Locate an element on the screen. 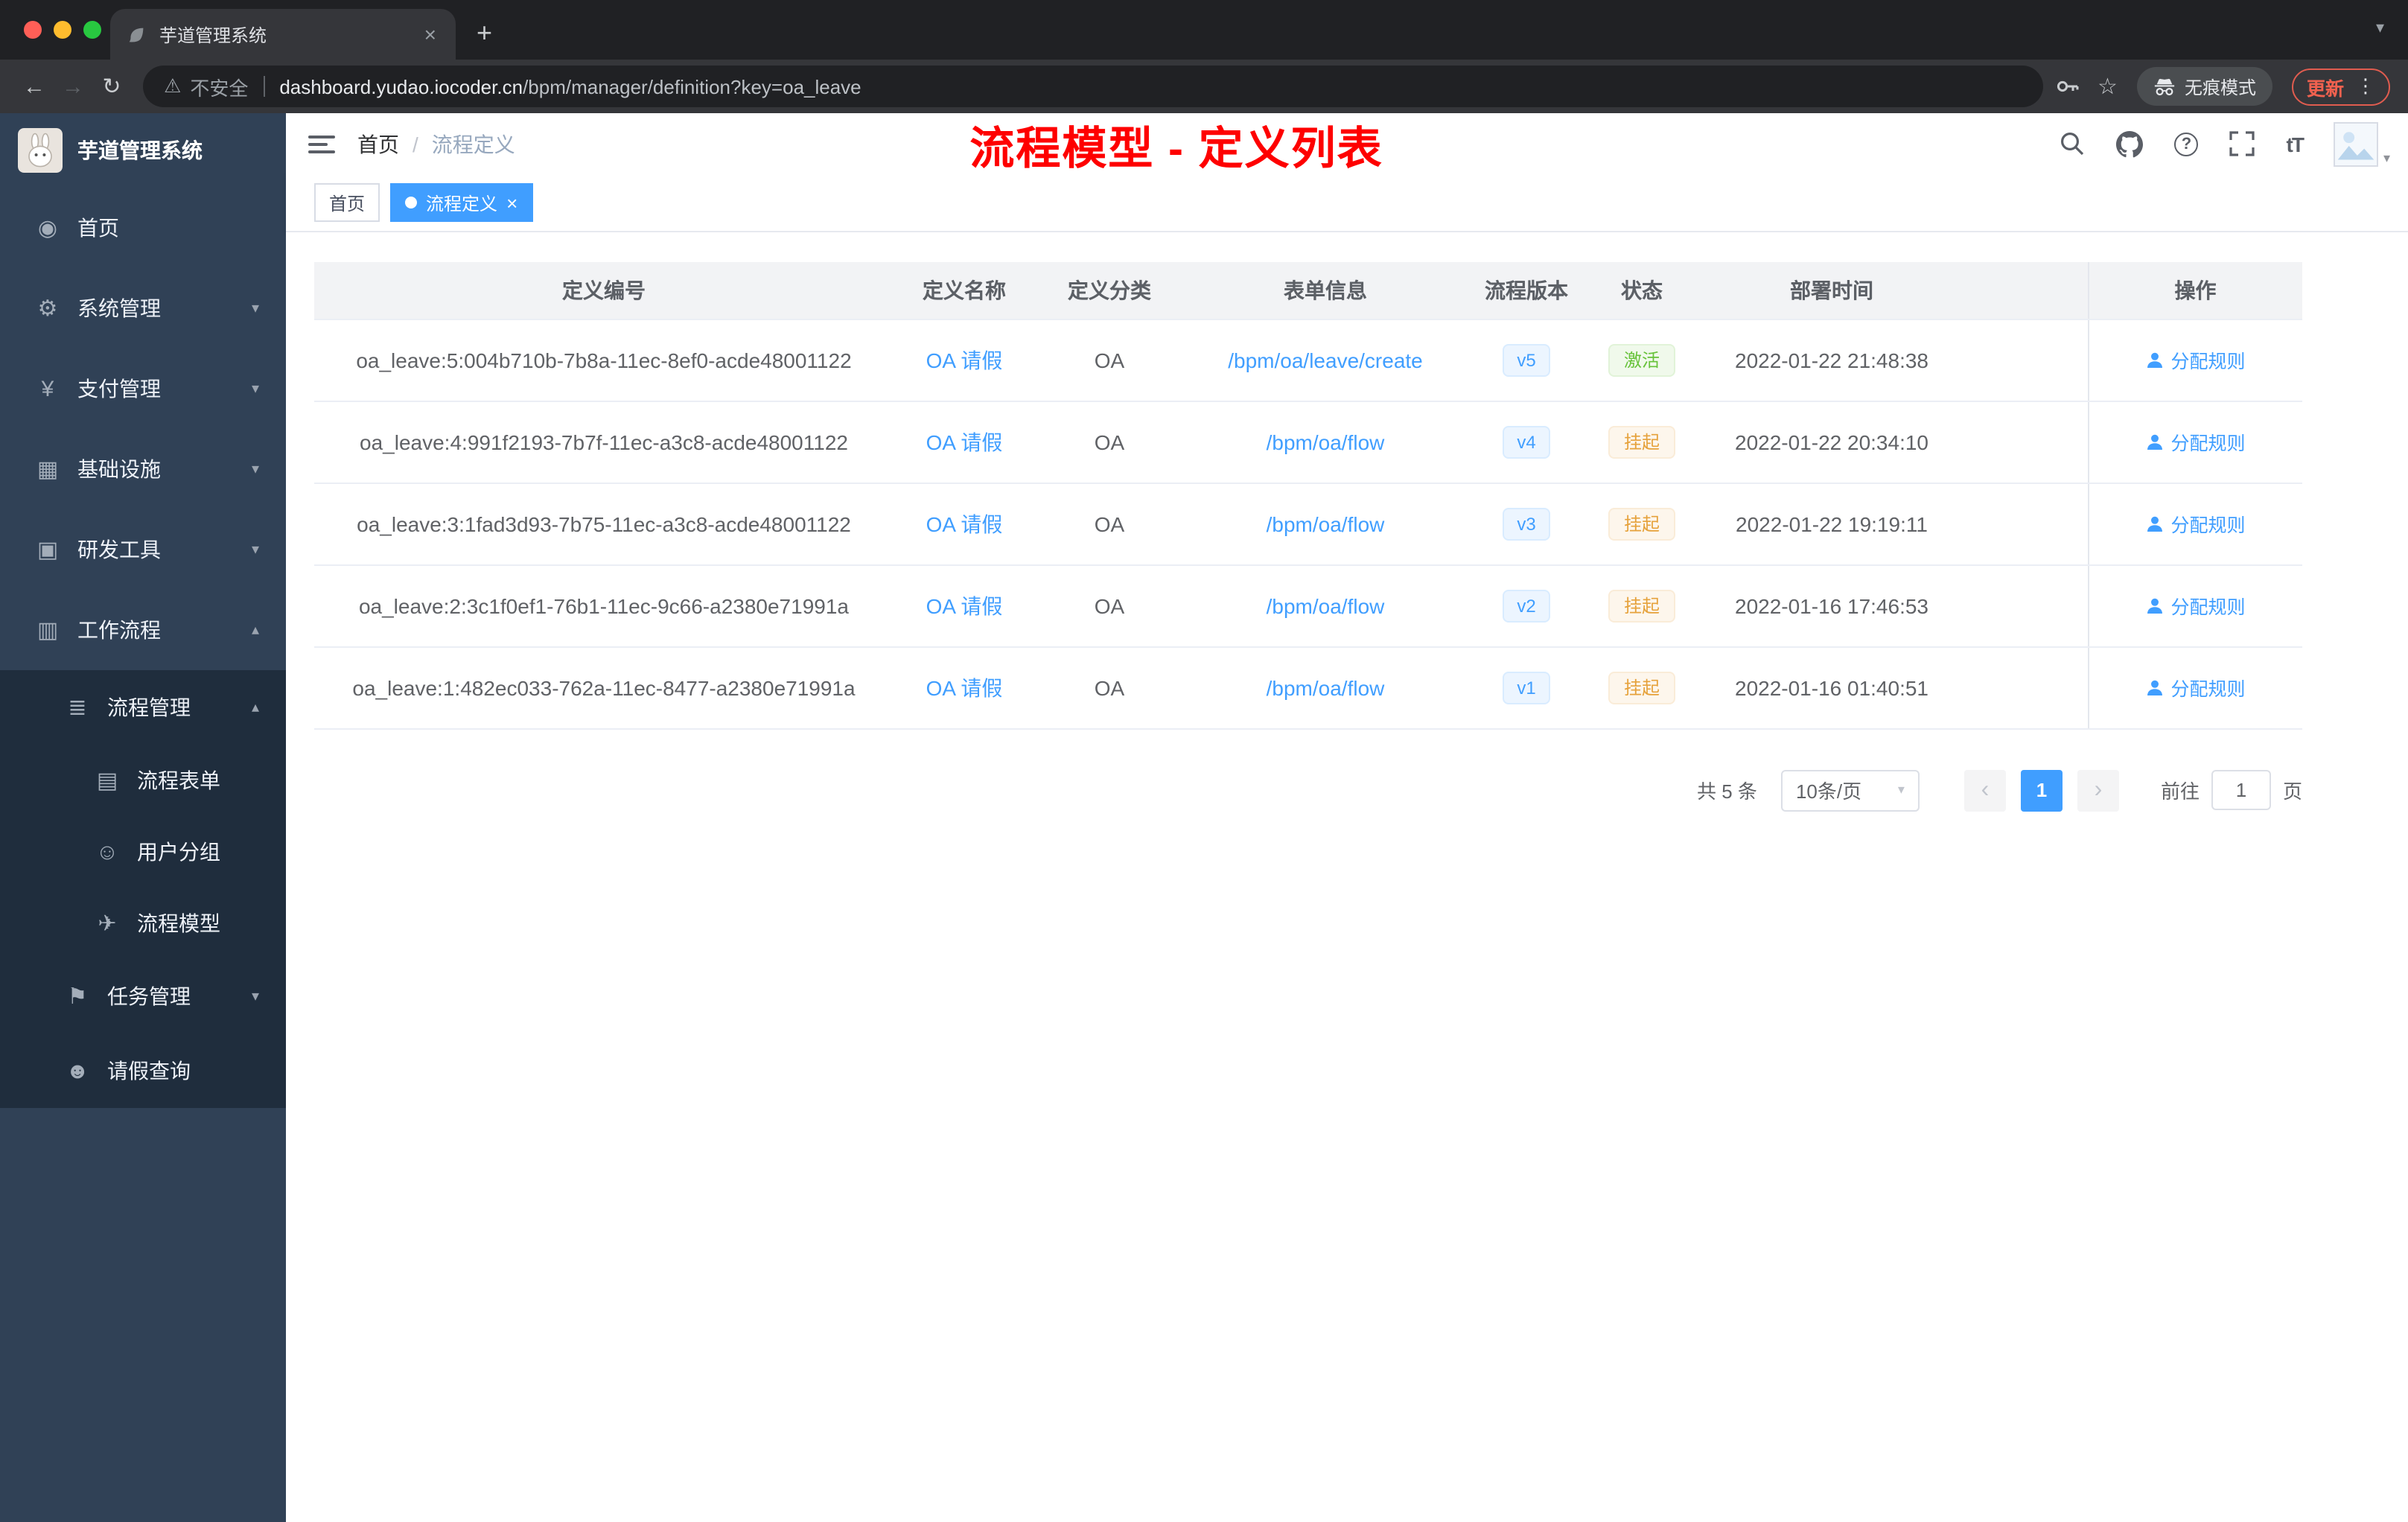 The width and height of the screenshot is (2408, 1522). breadcrumb-home: 首页 is located at coordinates (378, 144).